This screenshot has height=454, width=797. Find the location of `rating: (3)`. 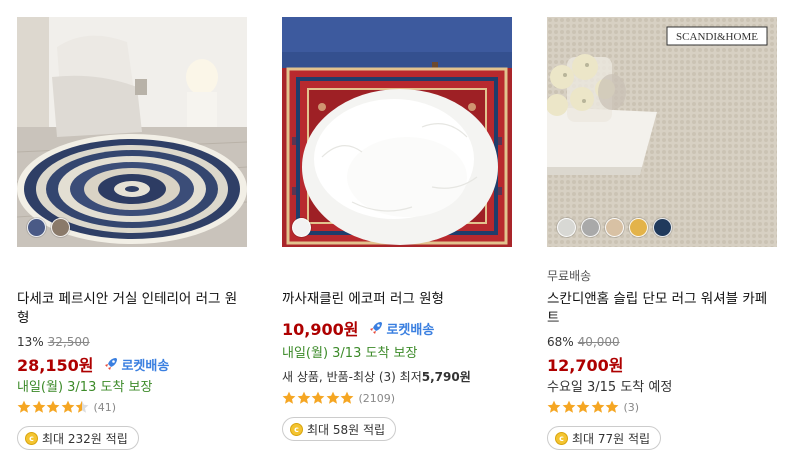

rating: (3) is located at coordinates (593, 407).